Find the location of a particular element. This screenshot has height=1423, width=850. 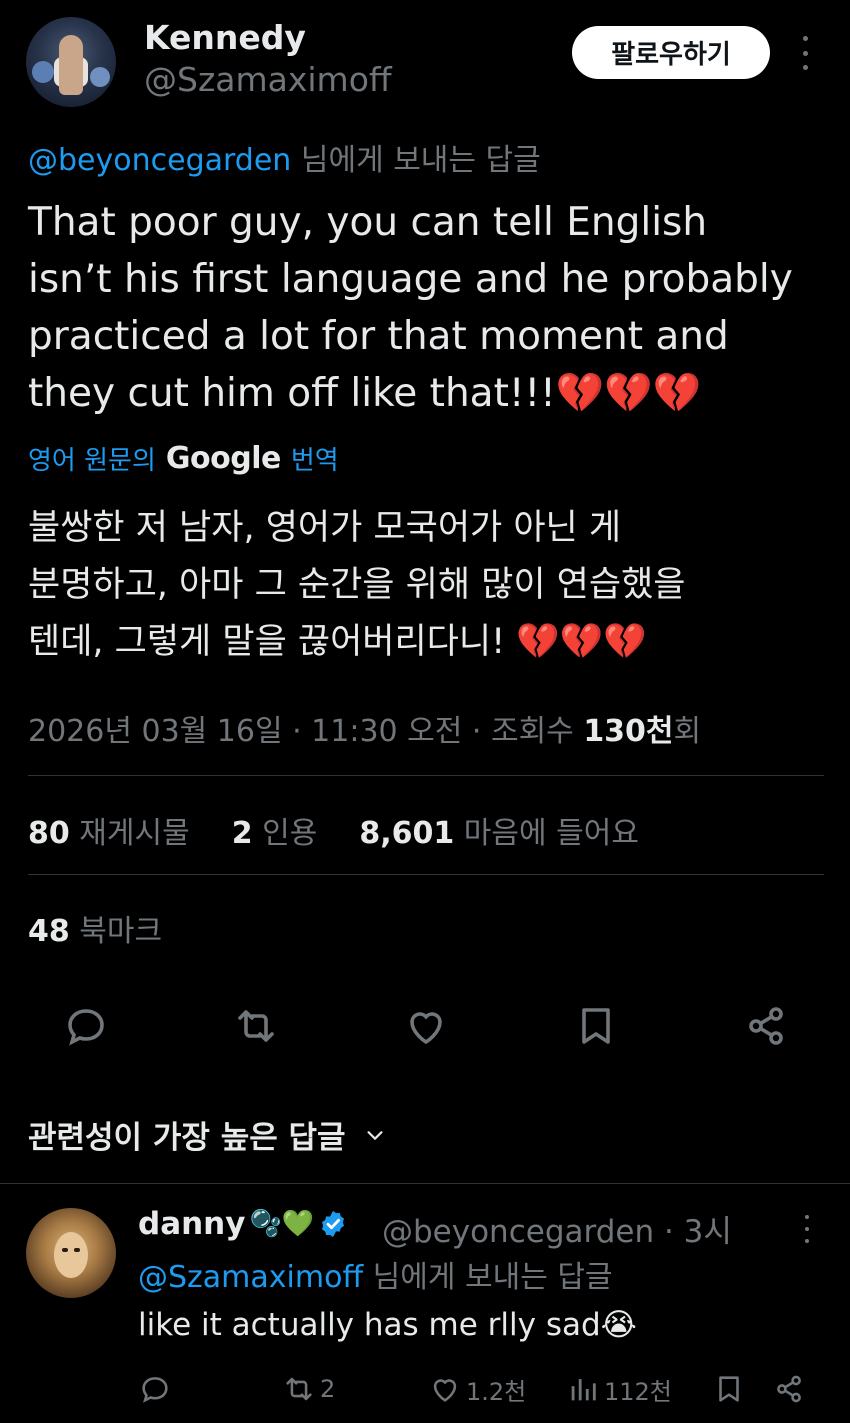

replies-sort-label: 관련성이 가장 높은 답글 is located at coordinates (187, 1138).